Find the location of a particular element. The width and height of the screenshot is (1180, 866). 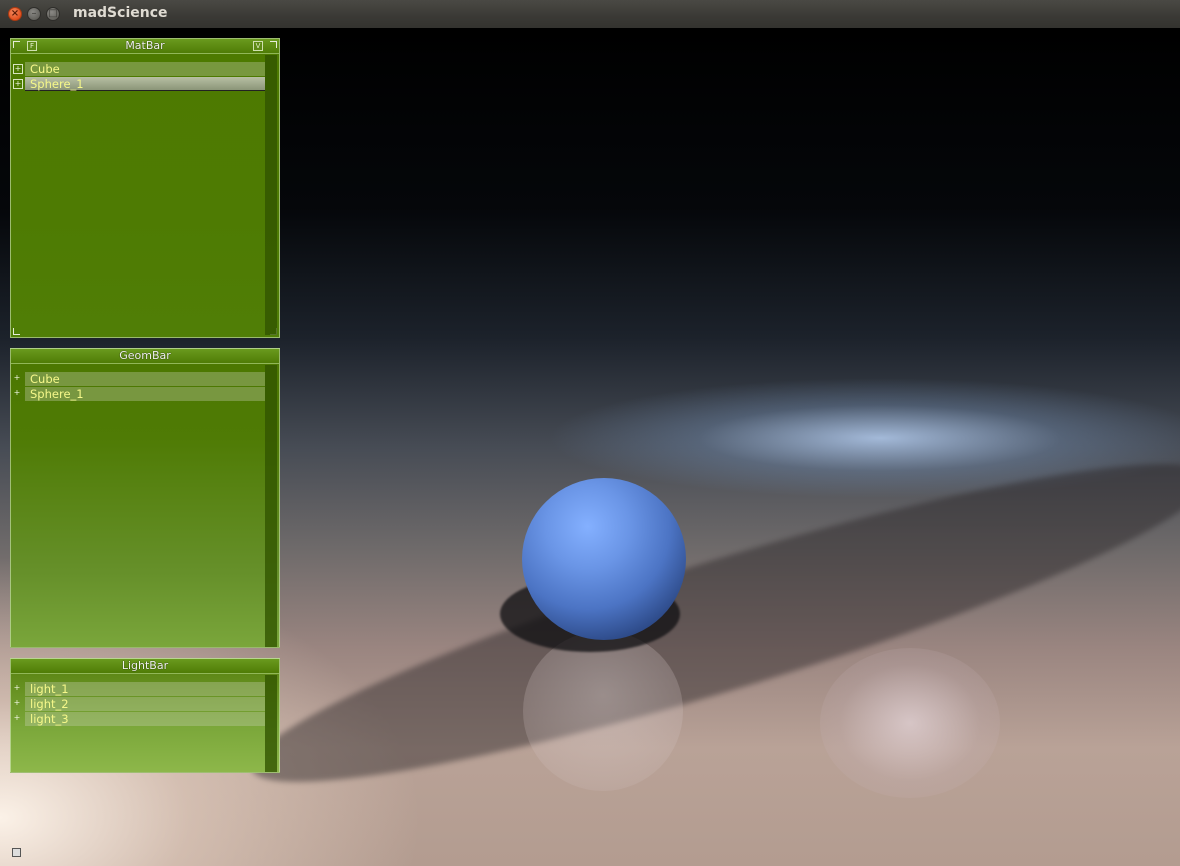

lightbar-list: + light_1 + light_2 + light_3 is located at coordinates (139, 704).